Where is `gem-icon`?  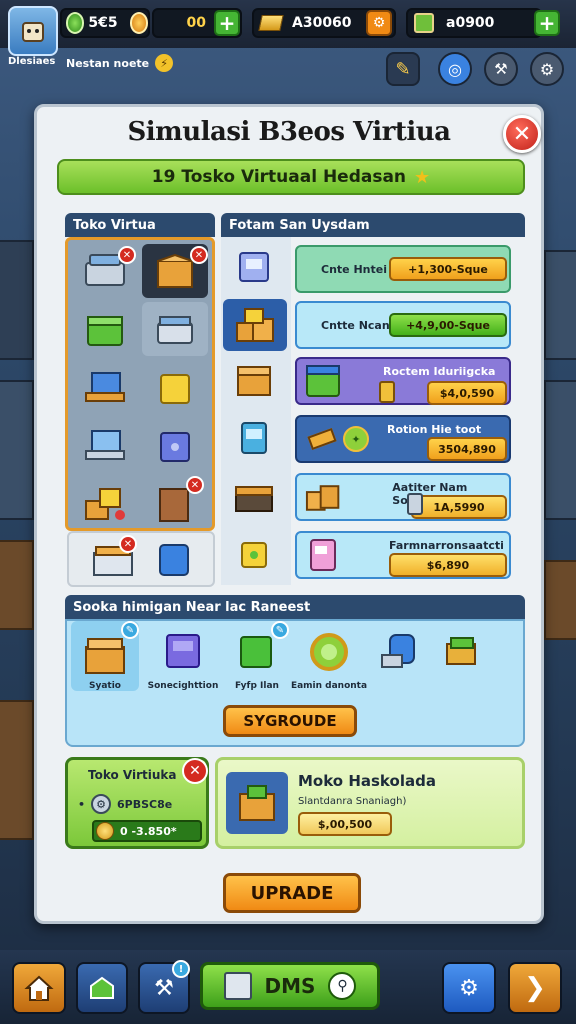 gem-icon is located at coordinates (75, 23).